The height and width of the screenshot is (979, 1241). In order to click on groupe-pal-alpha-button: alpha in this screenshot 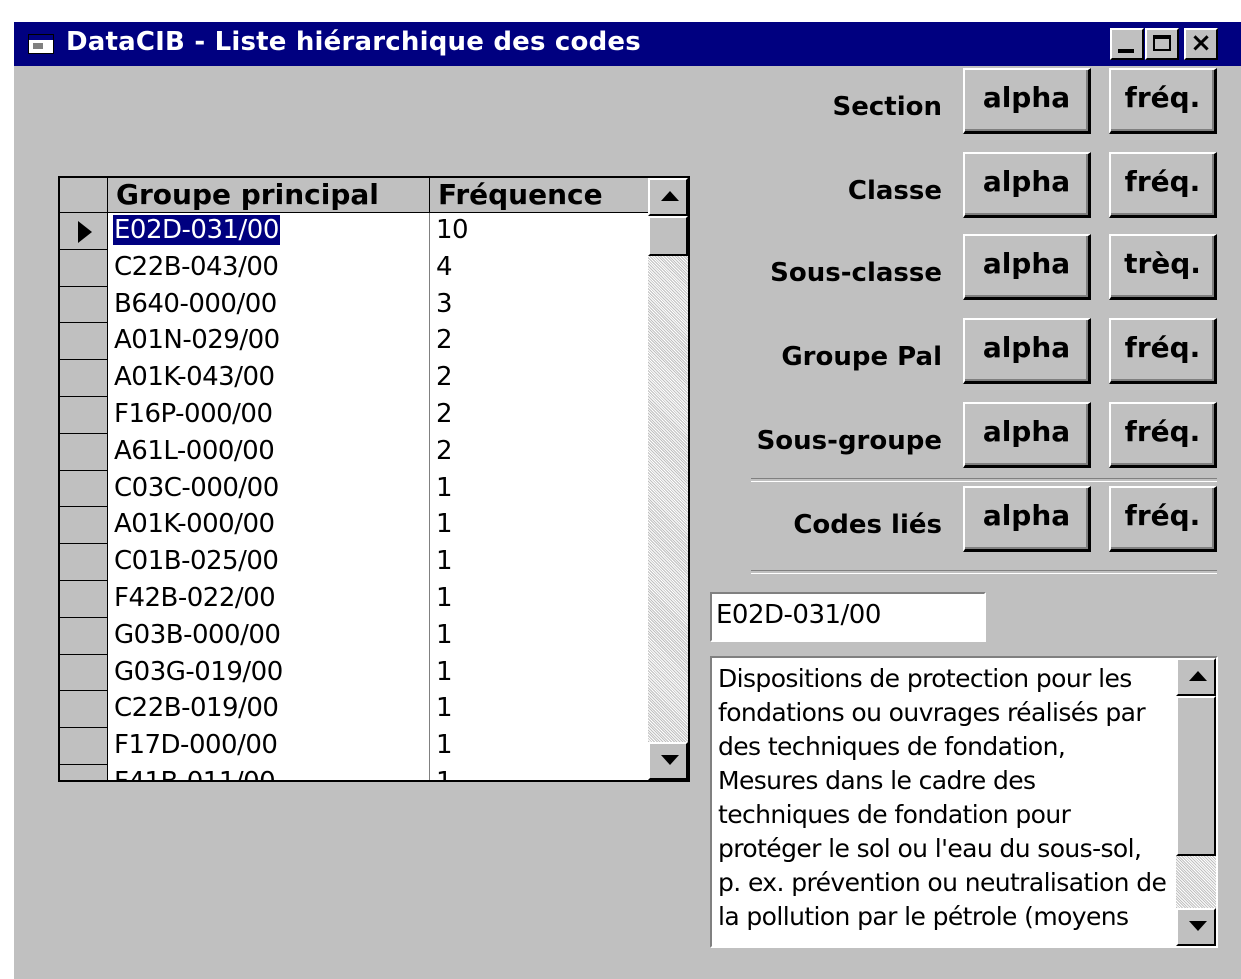, I will do `click(1027, 351)`.